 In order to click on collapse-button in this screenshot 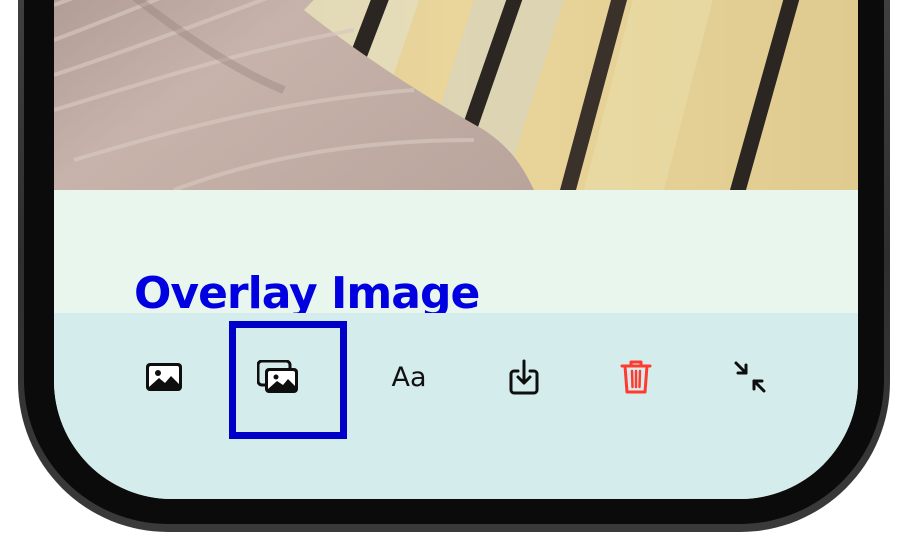, I will do `click(750, 377)`.